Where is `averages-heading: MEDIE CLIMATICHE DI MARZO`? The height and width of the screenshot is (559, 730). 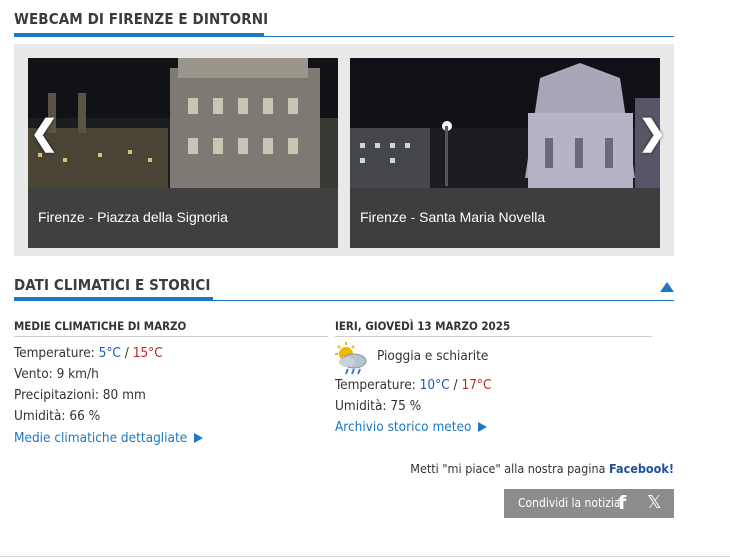
averages-heading: MEDIE CLIMATICHE DI MARZO is located at coordinates (100, 326).